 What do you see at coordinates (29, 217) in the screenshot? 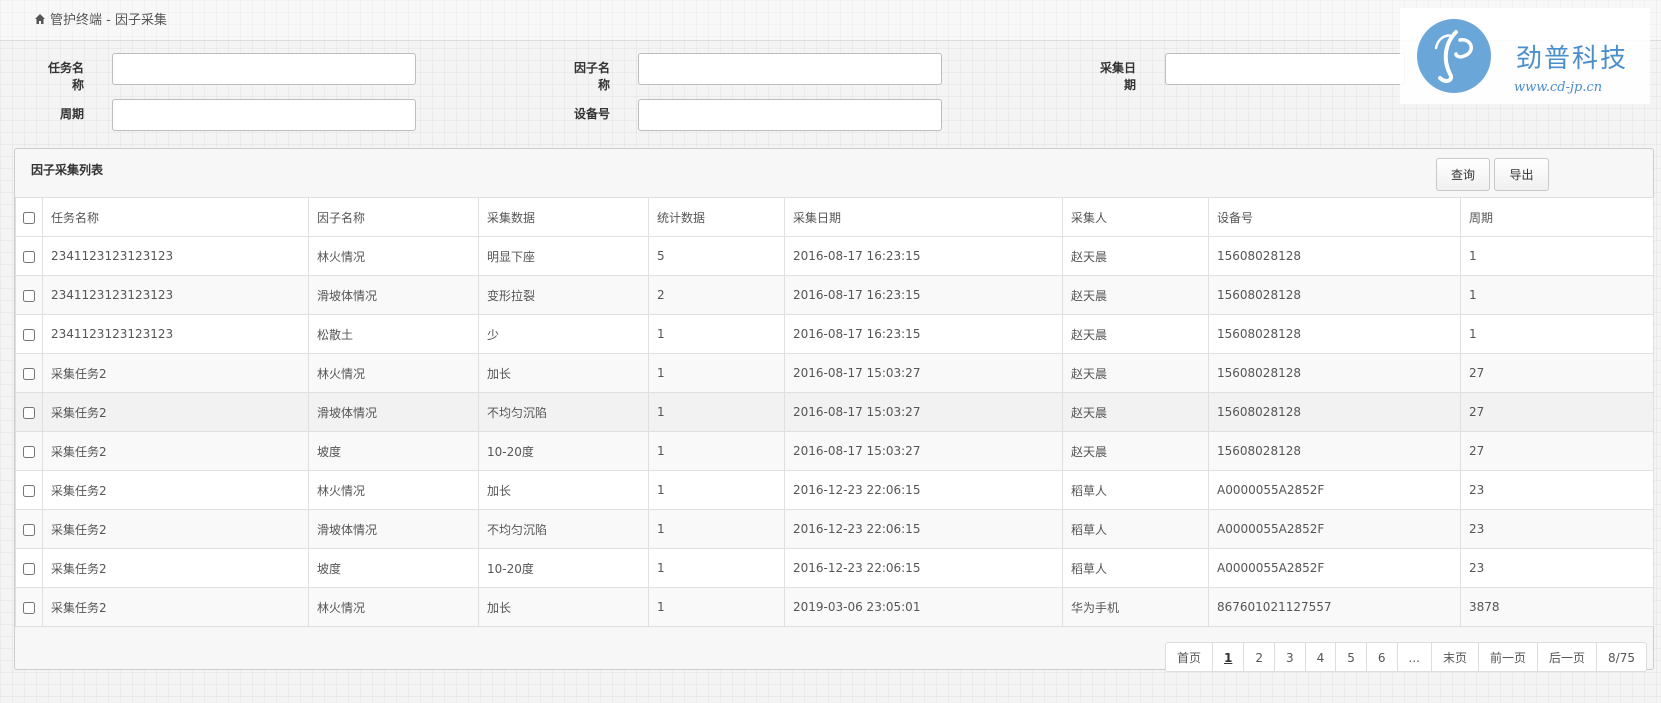
I see `select-all-checkbox` at bounding box center [29, 217].